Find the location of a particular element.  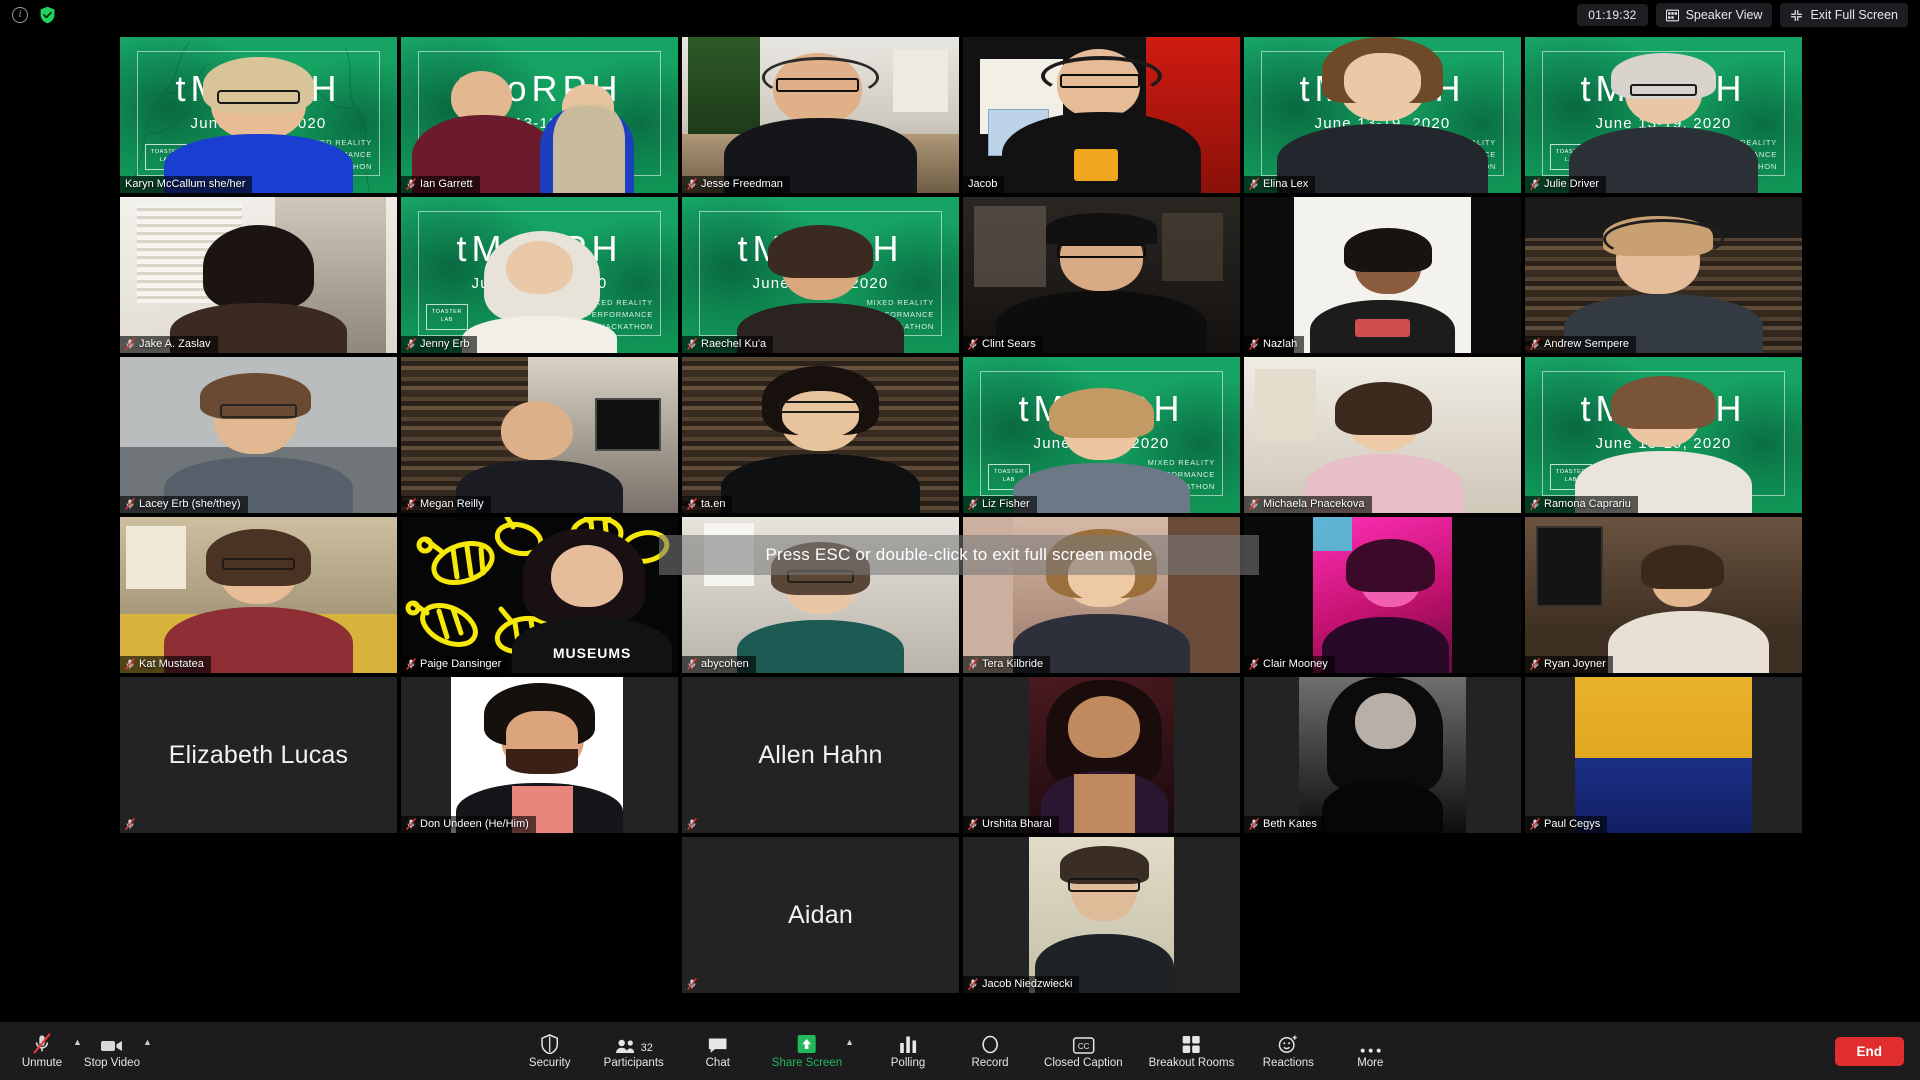

participant-tile: Ryan Joyner is located at coordinates (1663, 595).